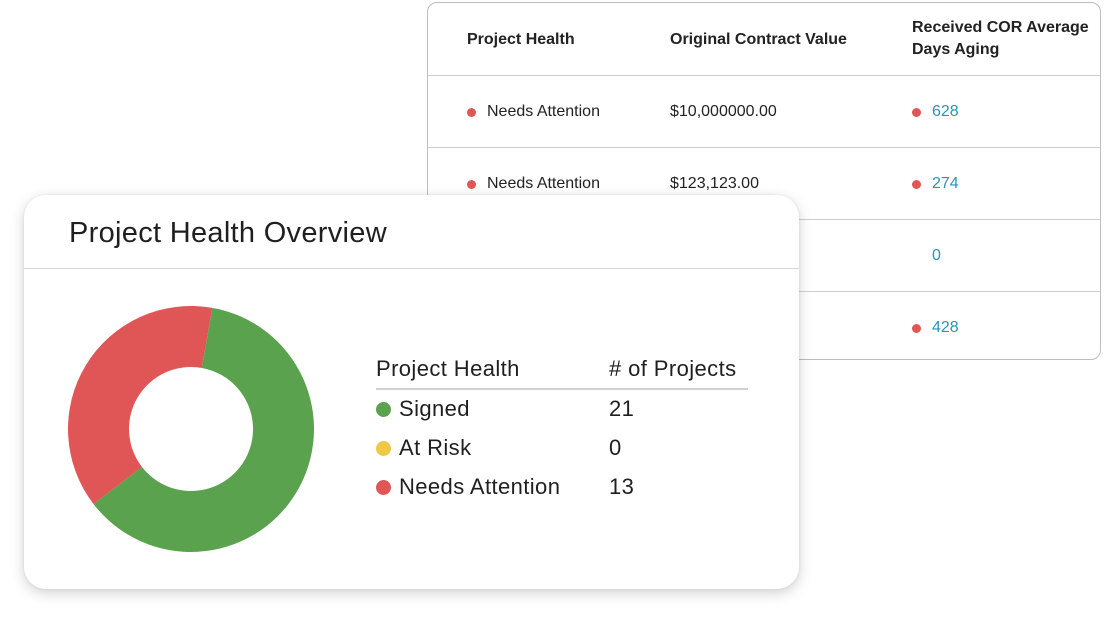 The image size is (1104, 621). Describe the element at coordinates (723, 111) in the screenshot. I see `contract-value: $10,000000.00` at that location.